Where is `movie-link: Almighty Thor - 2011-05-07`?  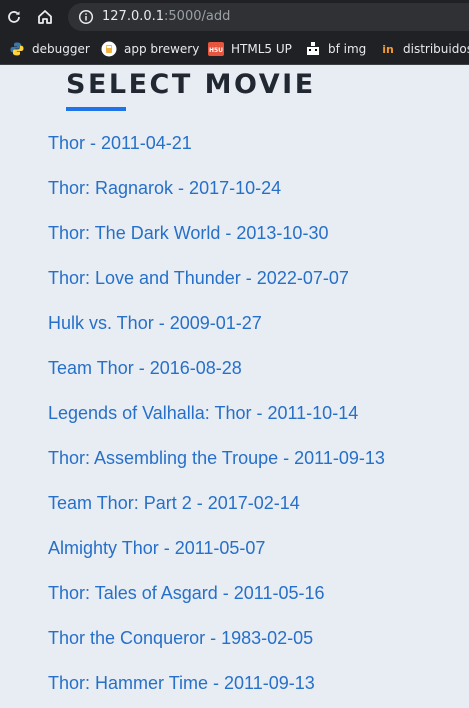 movie-link: Almighty Thor - 2011-05-07 is located at coordinates (156, 548).